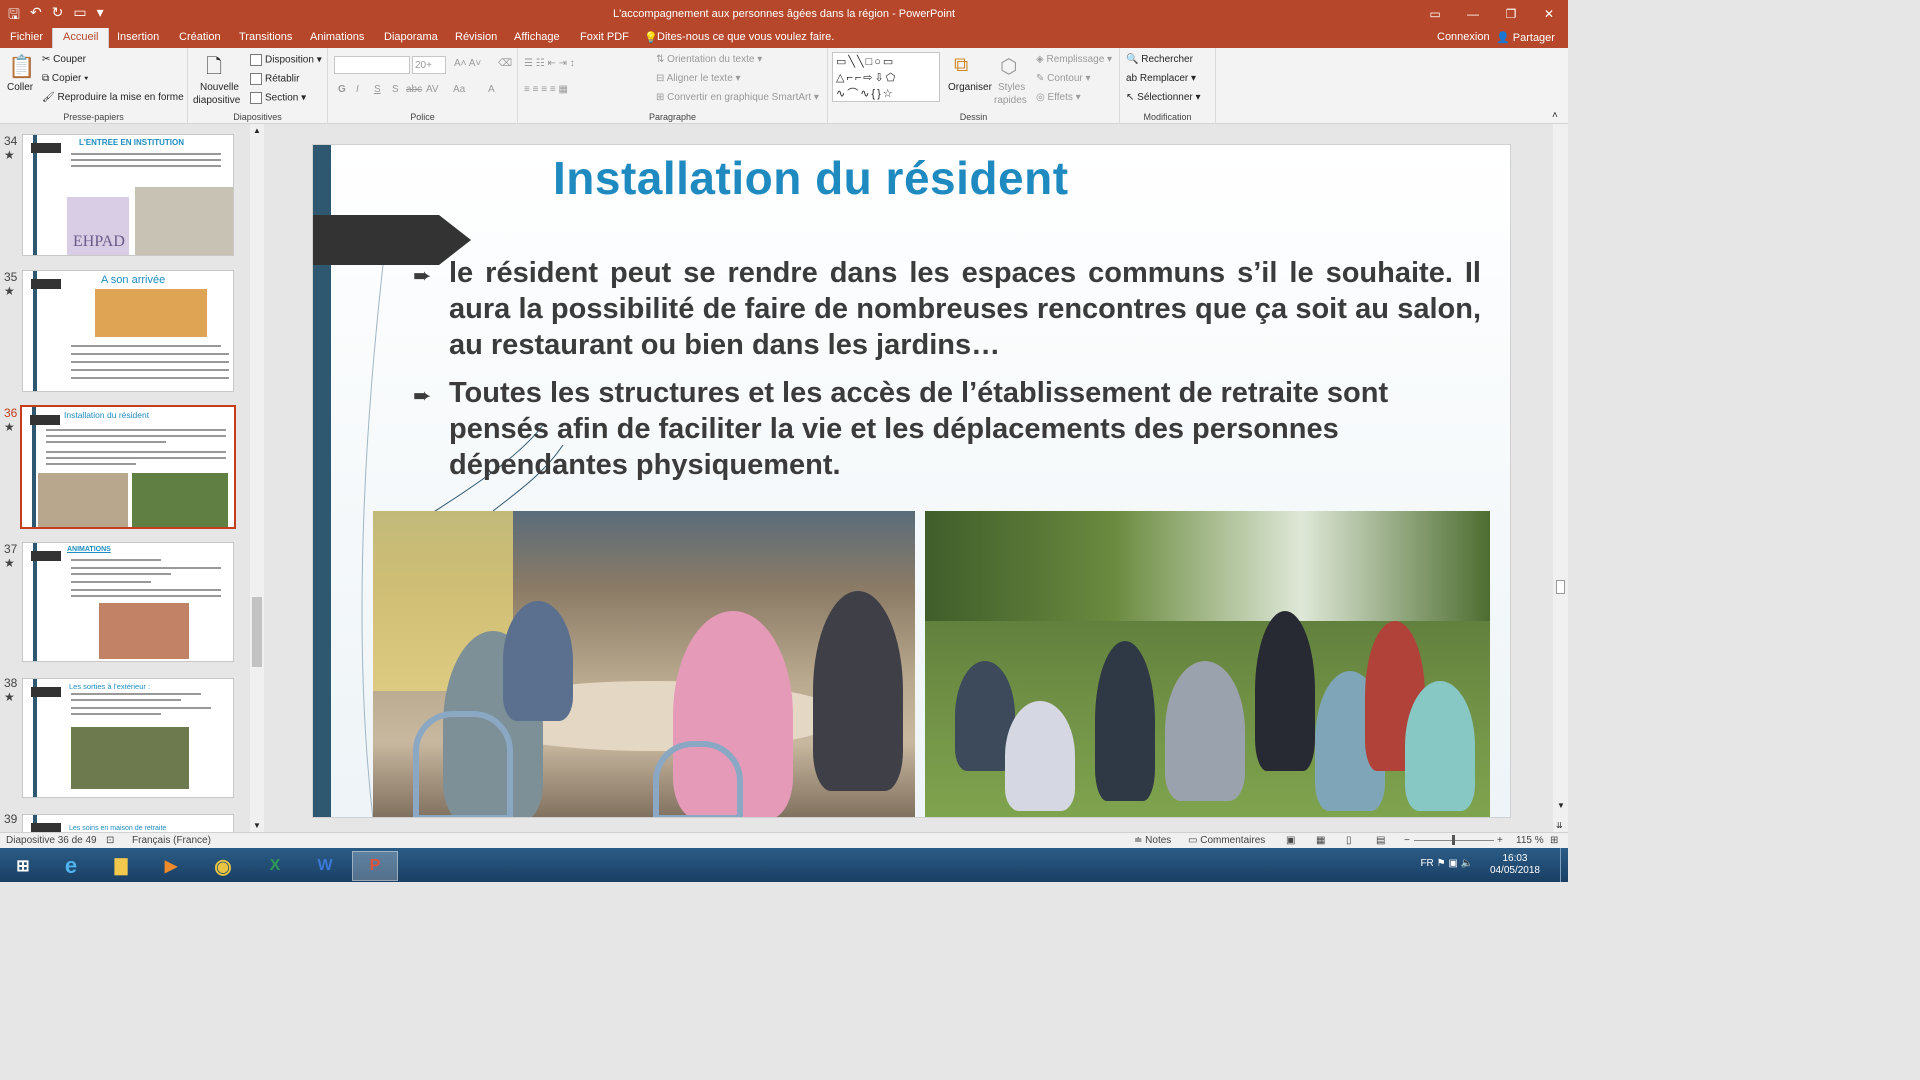 Image resolution: width=1920 pixels, height=1080 pixels. What do you see at coordinates (257, 478) in the screenshot?
I see `thumbnail-scrollbar: ▲ ▼` at bounding box center [257, 478].